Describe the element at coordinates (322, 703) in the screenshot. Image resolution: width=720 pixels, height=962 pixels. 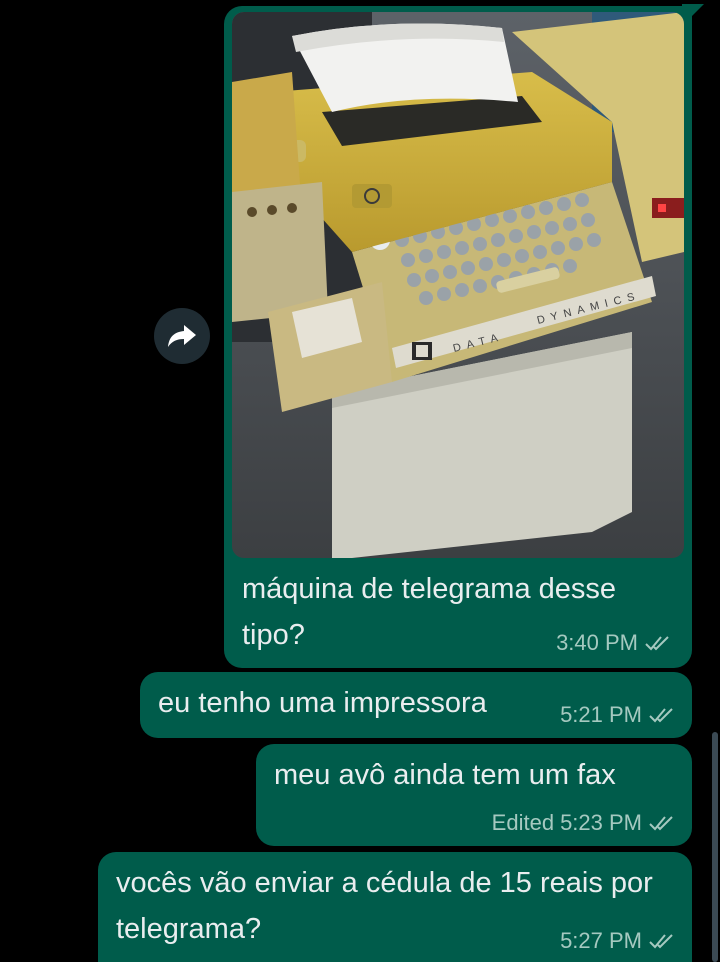
I see `message-text: eu tenho uma impressora` at that location.